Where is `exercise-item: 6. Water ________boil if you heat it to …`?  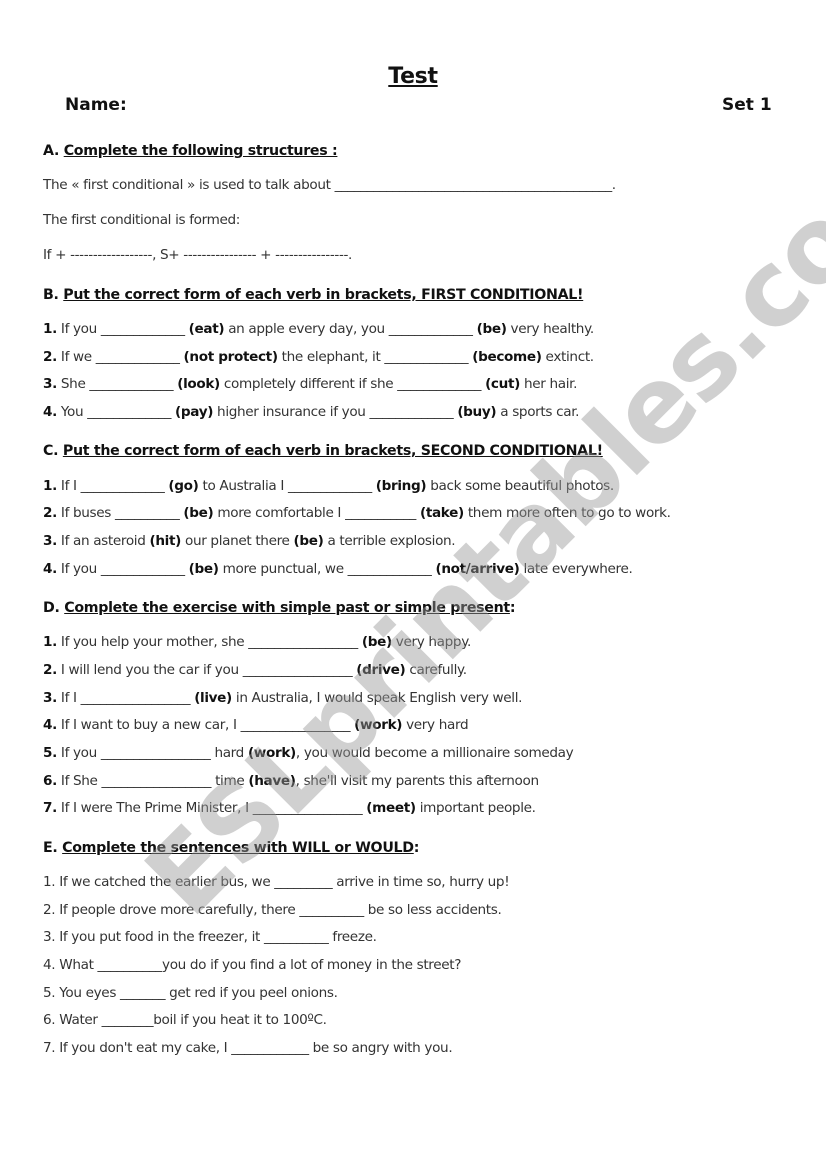
exercise-item: 6. Water ________boil if you heat it to … is located at coordinates (185, 1020).